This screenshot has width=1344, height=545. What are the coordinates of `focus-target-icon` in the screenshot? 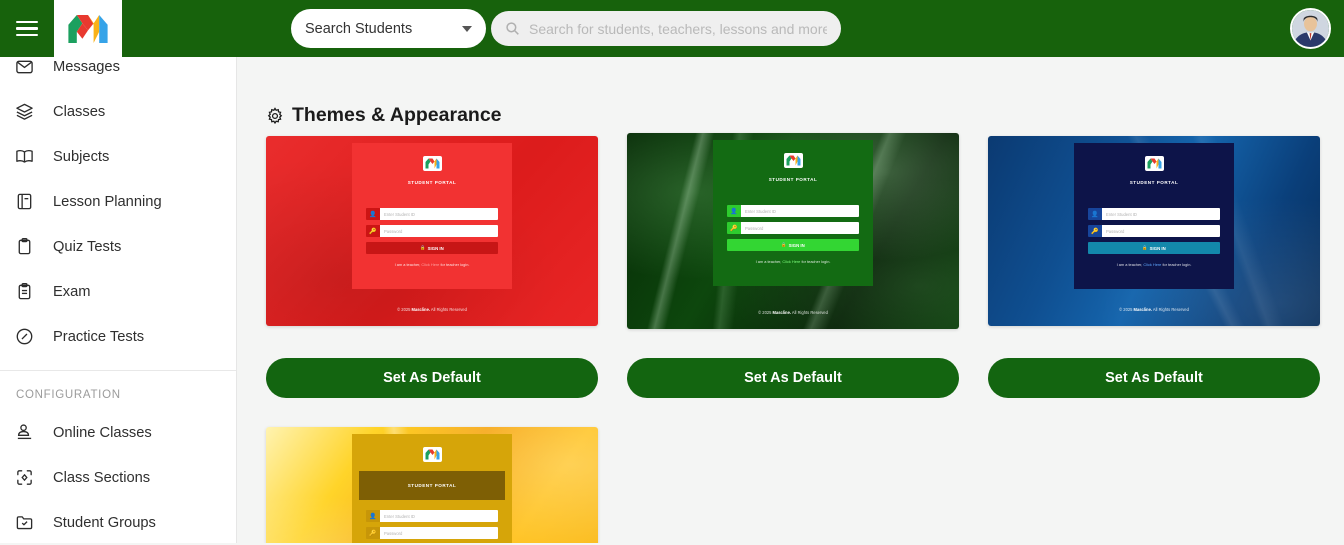 It's located at (24, 477).